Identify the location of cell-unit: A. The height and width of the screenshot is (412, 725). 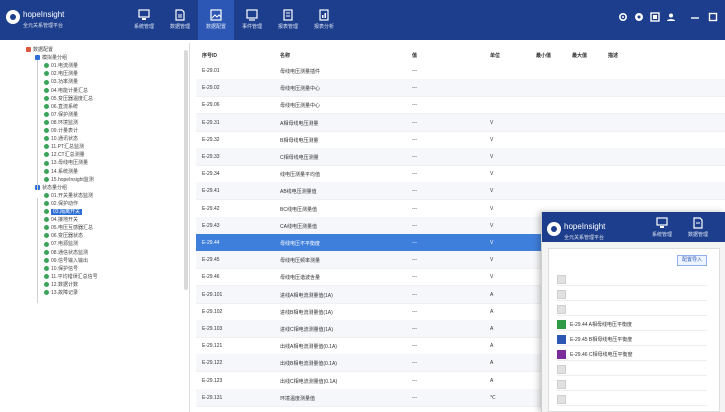
(492, 294).